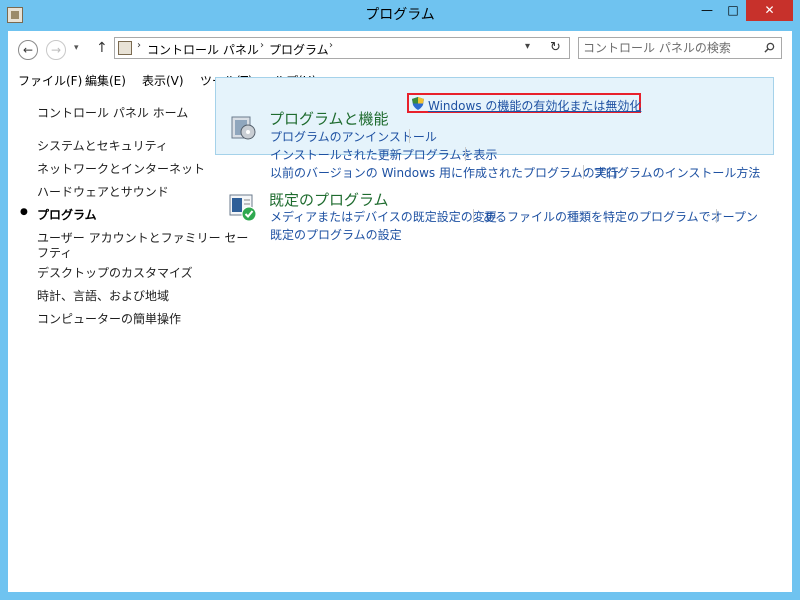  I want to click on how-to-install-link: プログラムのインストール方法, so click(676, 172).